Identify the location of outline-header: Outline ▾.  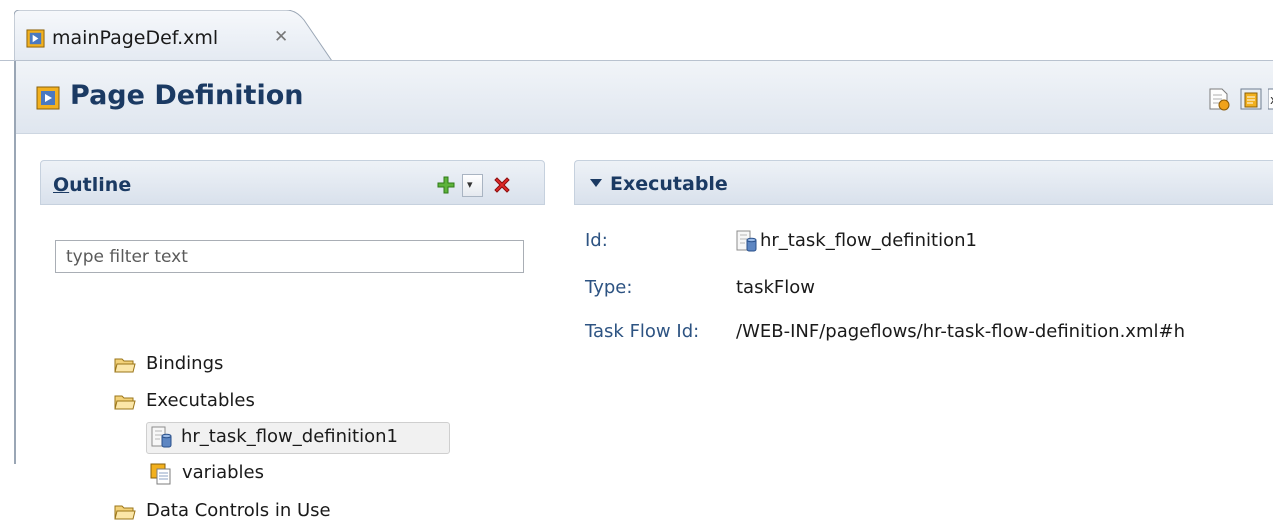
(292, 182).